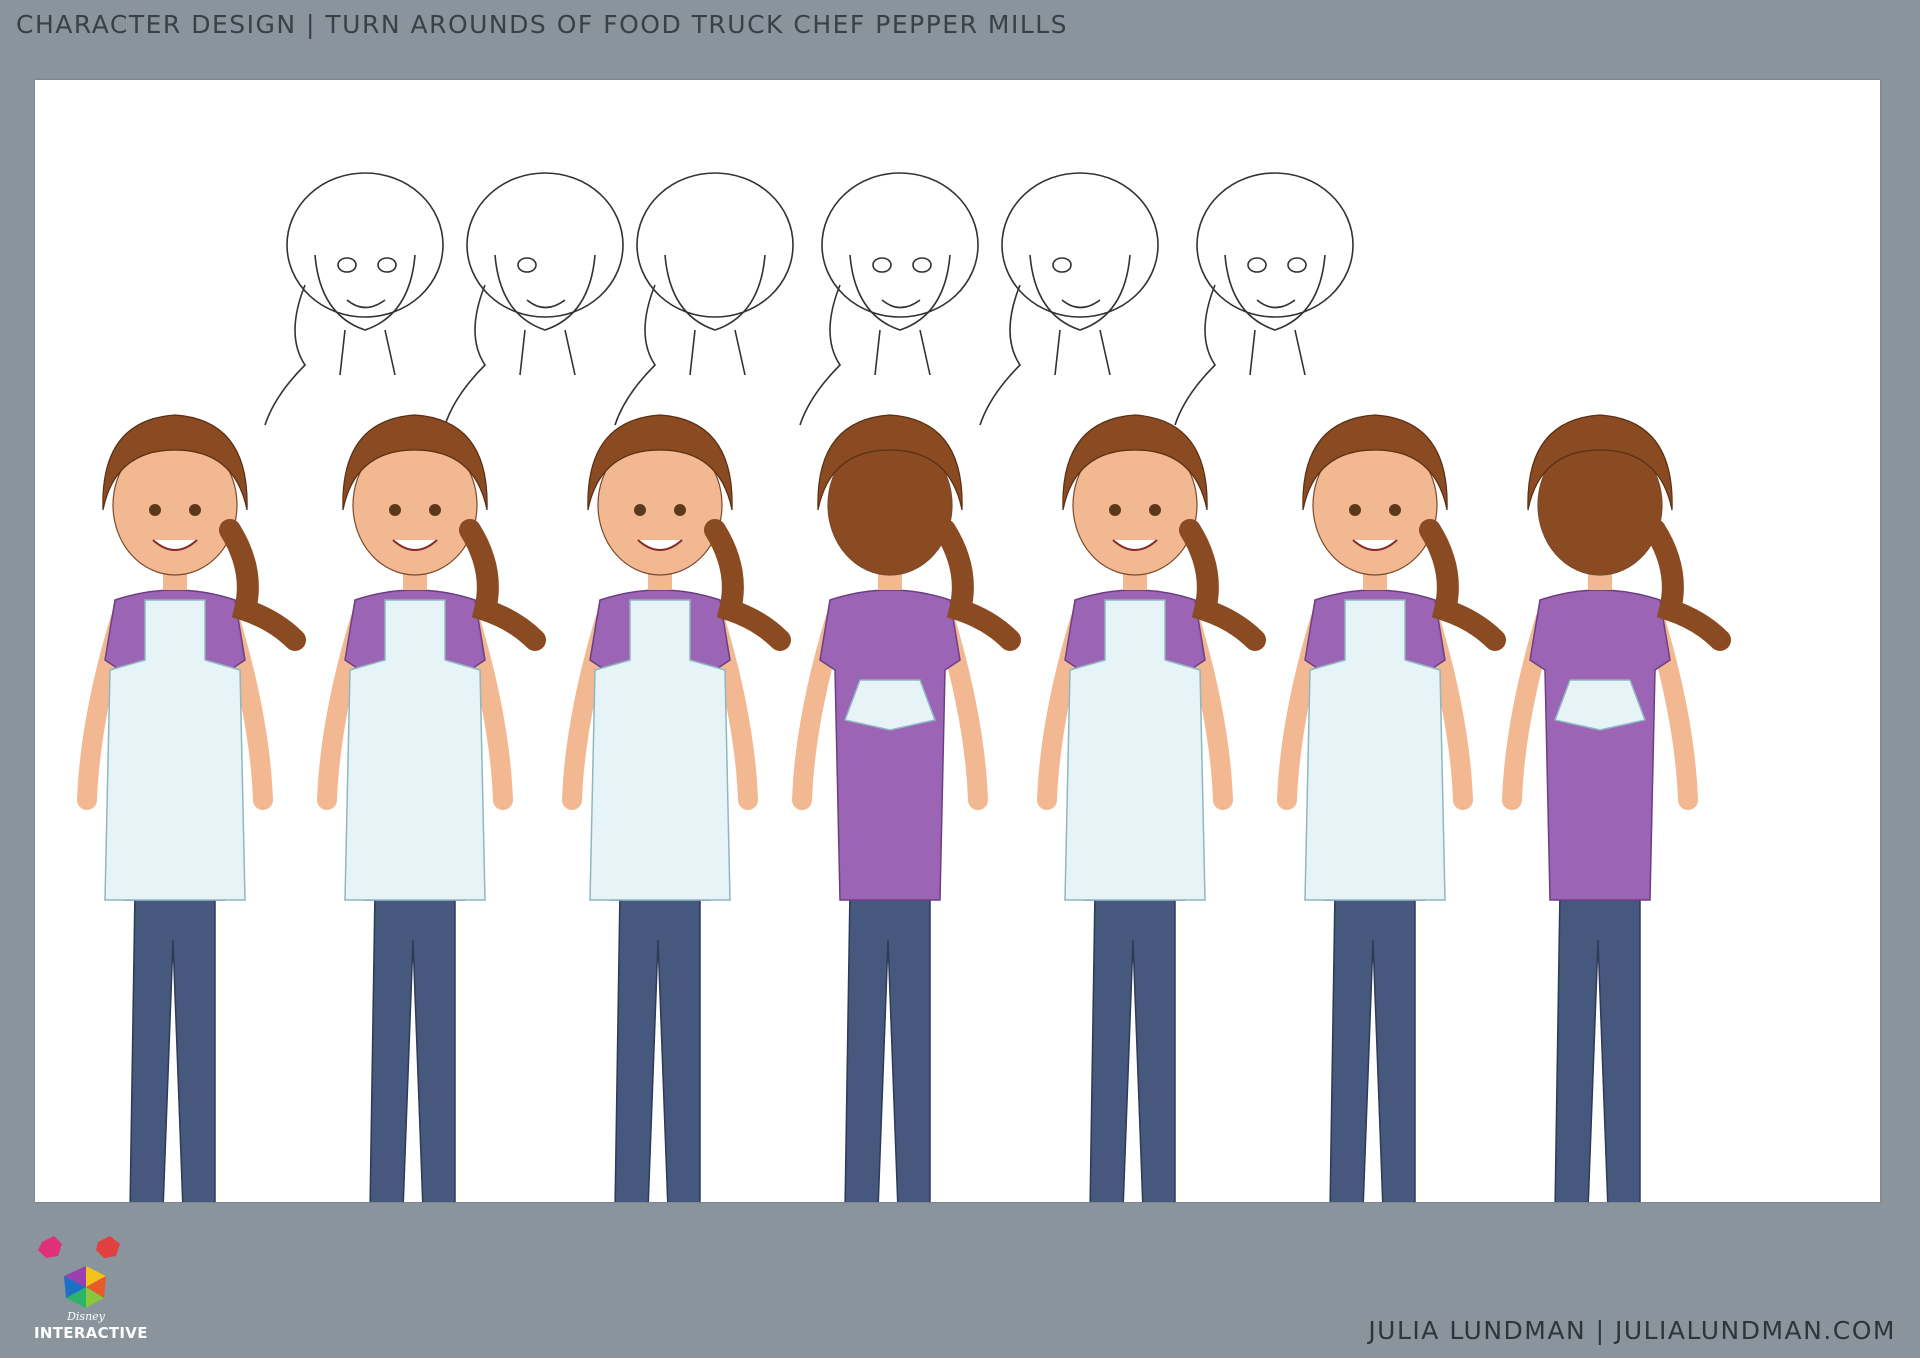 The image size is (1920, 1358). I want to click on character-figure-three-quarter-left, so click(431, 808).